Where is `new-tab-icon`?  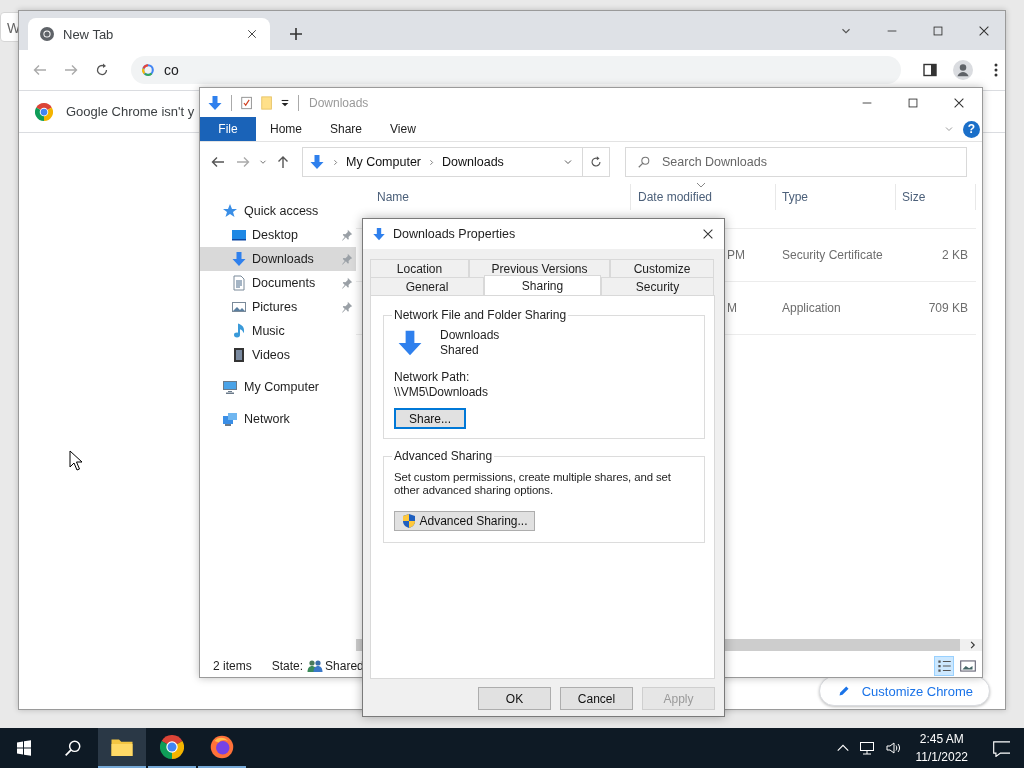 new-tab-icon is located at coordinates (296, 34).